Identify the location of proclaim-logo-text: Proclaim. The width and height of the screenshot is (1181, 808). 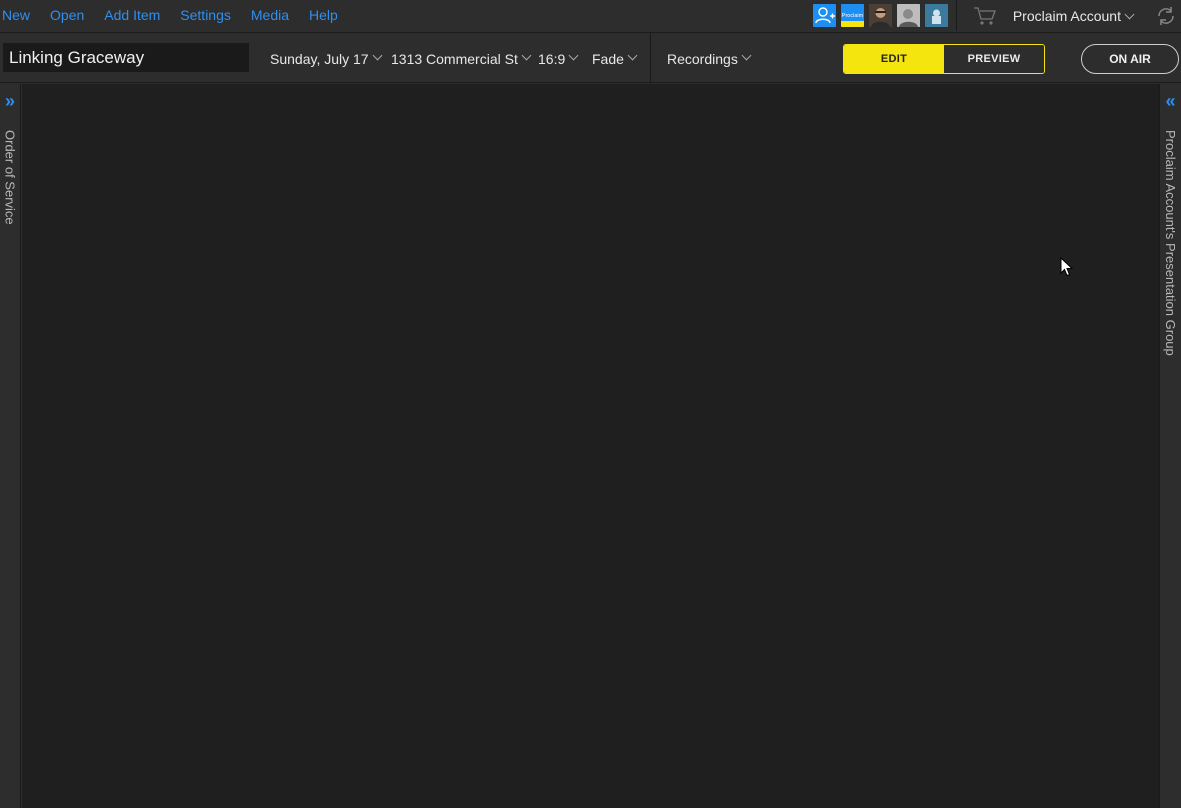
(853, 16).